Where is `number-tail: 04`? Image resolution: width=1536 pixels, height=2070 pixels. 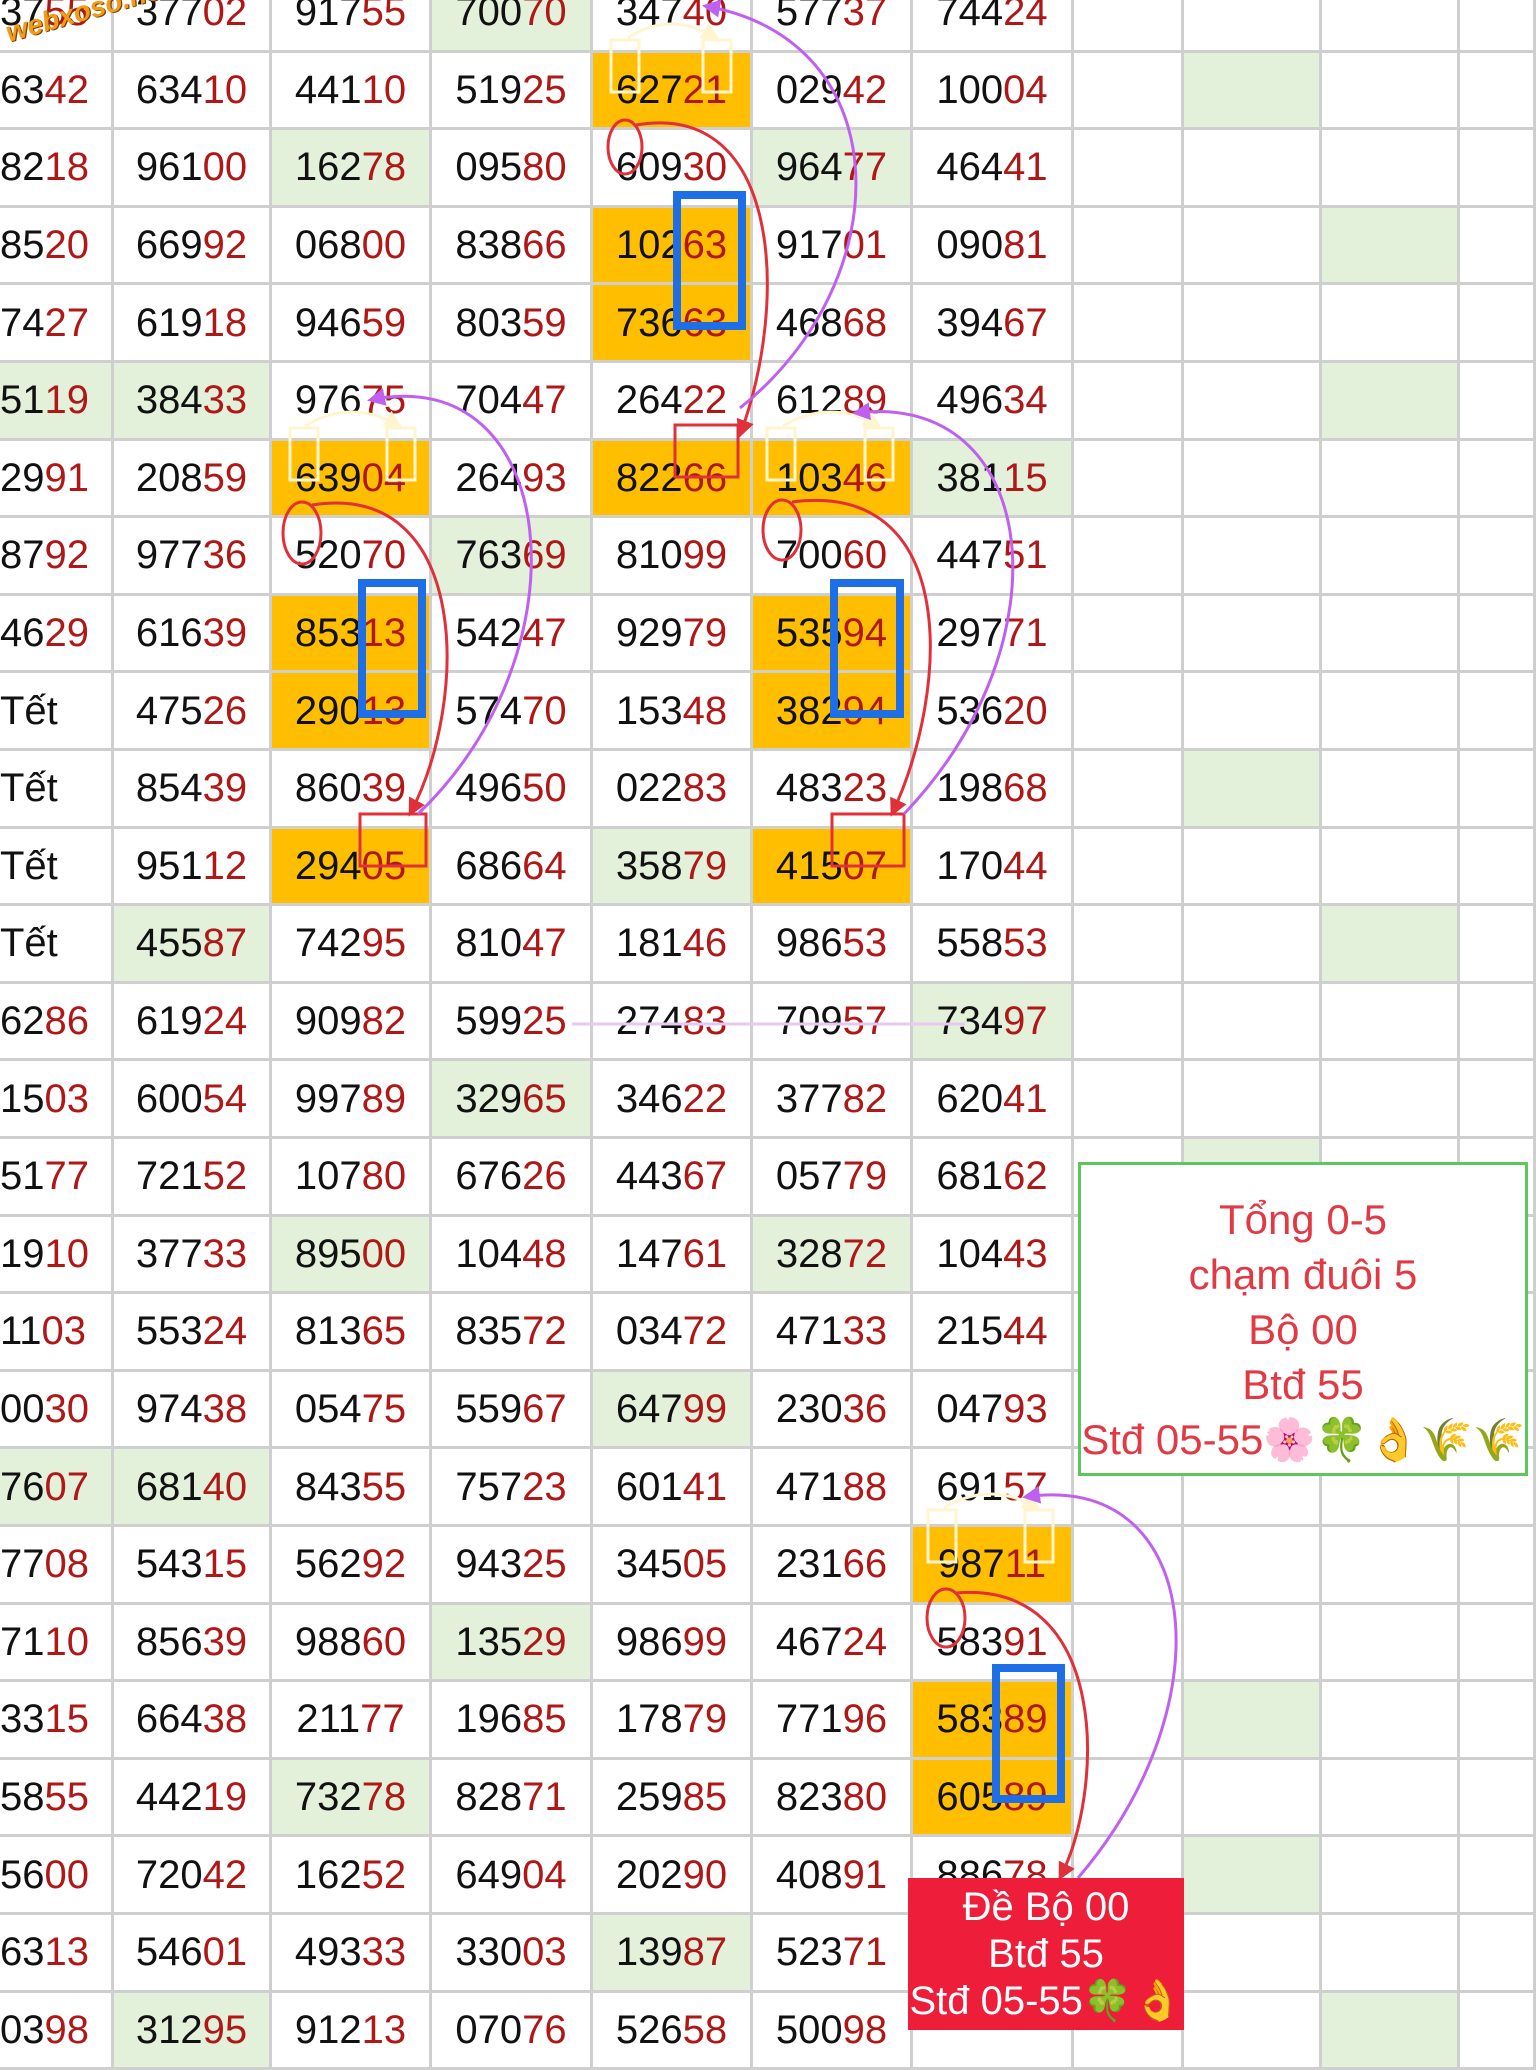 number-tail: 04 is located at coordinates (1025, 89).